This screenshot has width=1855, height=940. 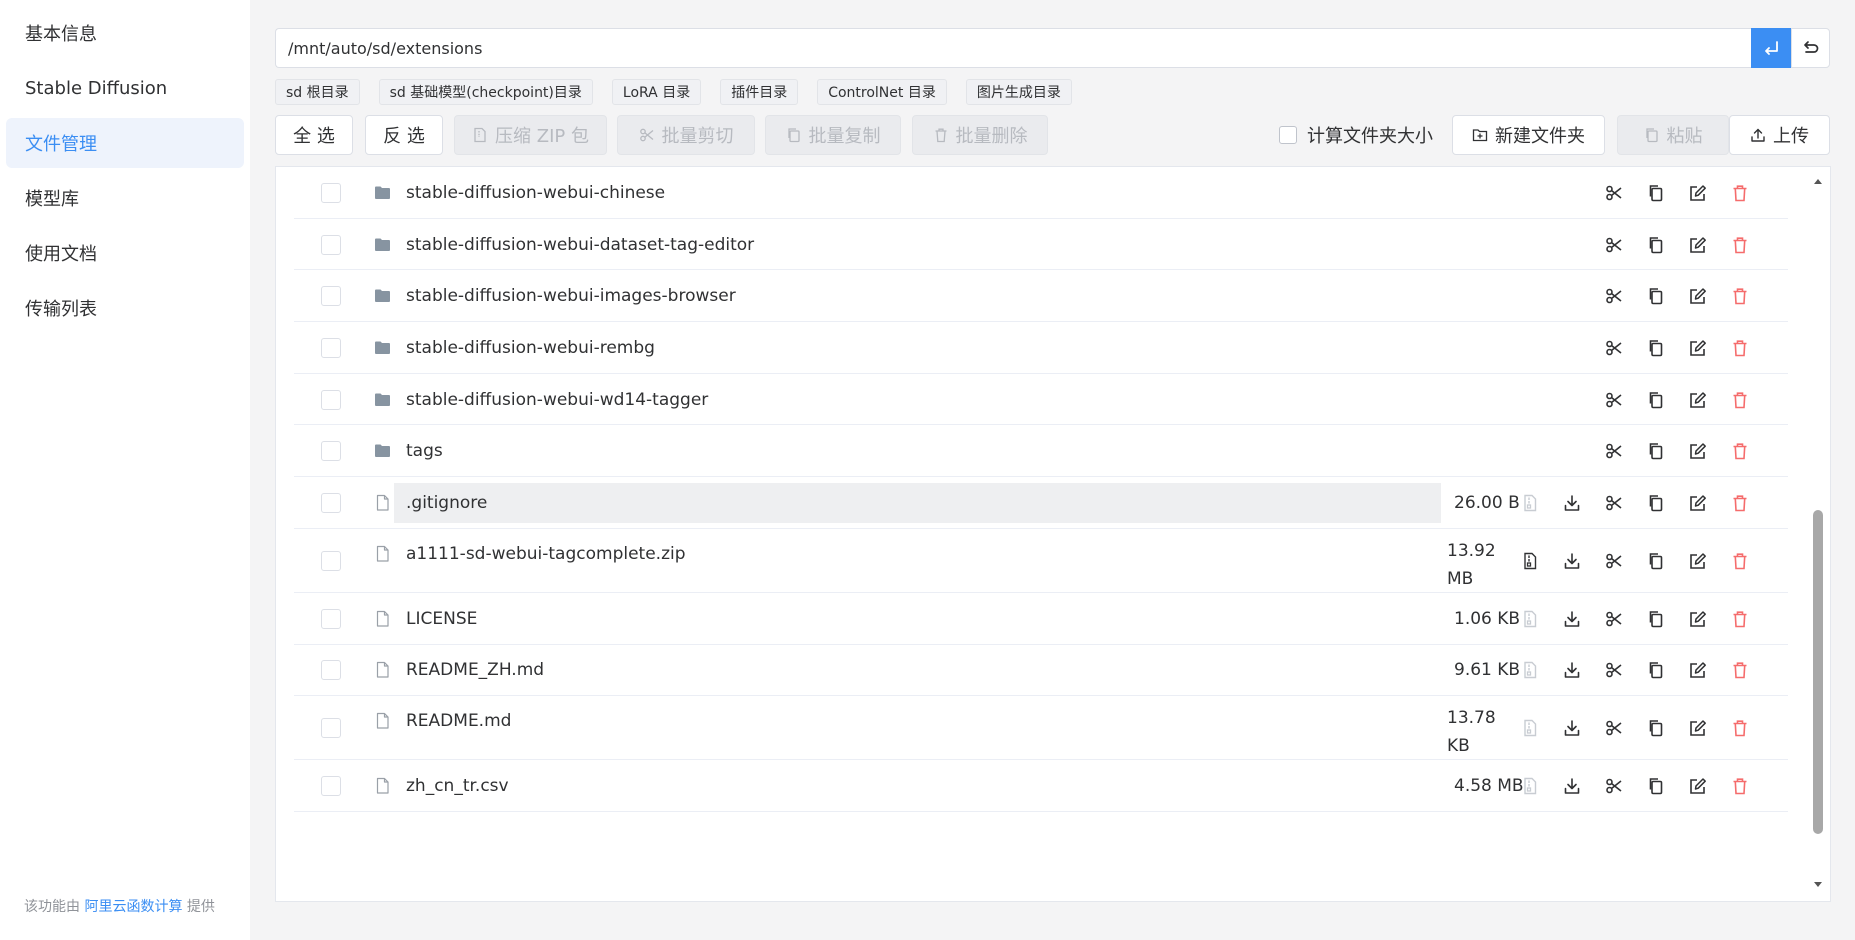 What do you see at coordinates (1528, 135) in the screenshot?
I see `new-folder-button: 新建文件夹` at bounding box center [1528, 135].